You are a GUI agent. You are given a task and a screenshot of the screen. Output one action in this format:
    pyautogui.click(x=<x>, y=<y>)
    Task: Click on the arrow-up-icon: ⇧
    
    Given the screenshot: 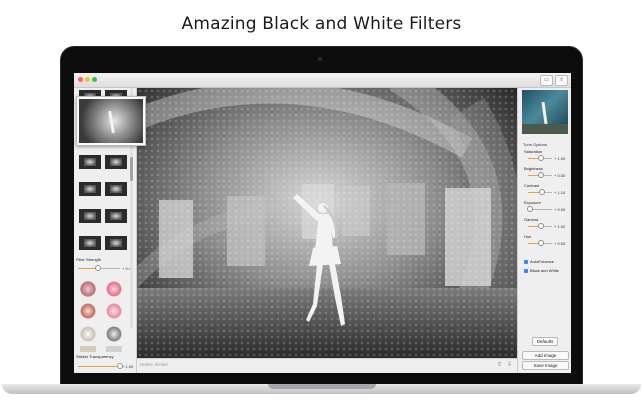 What is the action you would take?
    pyautogui.click(x=499, y=365)
    